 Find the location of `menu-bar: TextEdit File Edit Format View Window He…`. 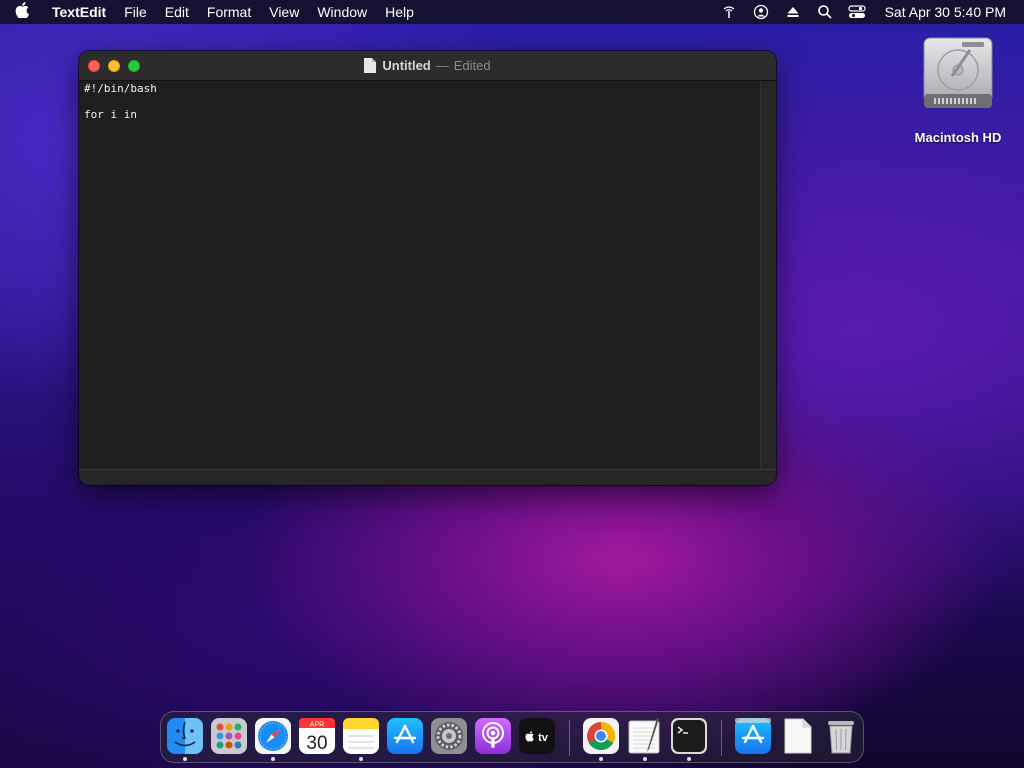

menu-bar: TextEdit File Edit Format View Window He… is located at coordinates (512, 12).